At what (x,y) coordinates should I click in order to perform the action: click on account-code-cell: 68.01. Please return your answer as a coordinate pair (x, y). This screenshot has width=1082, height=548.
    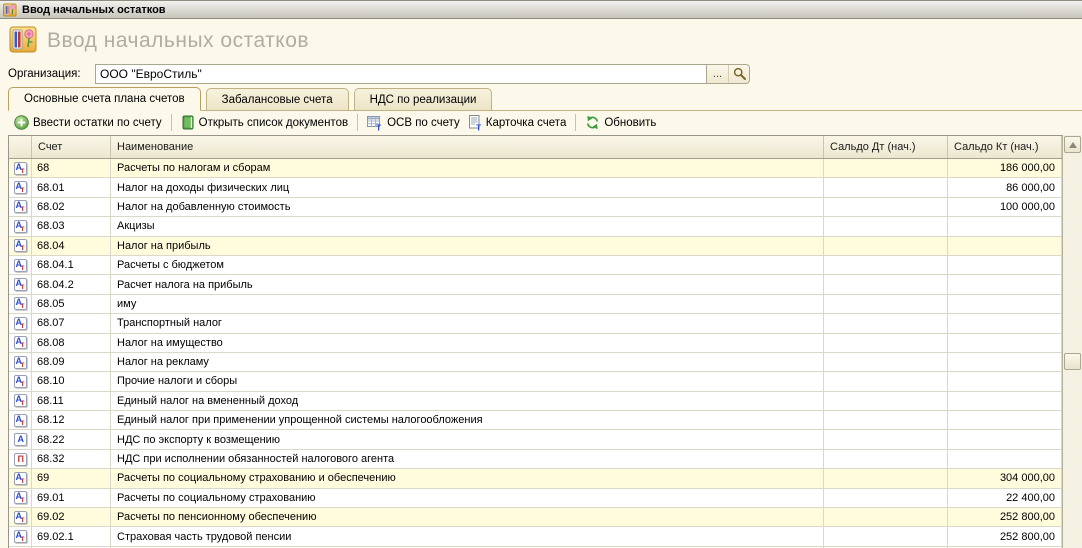
    Looking at the image, I should click on (71, 187).